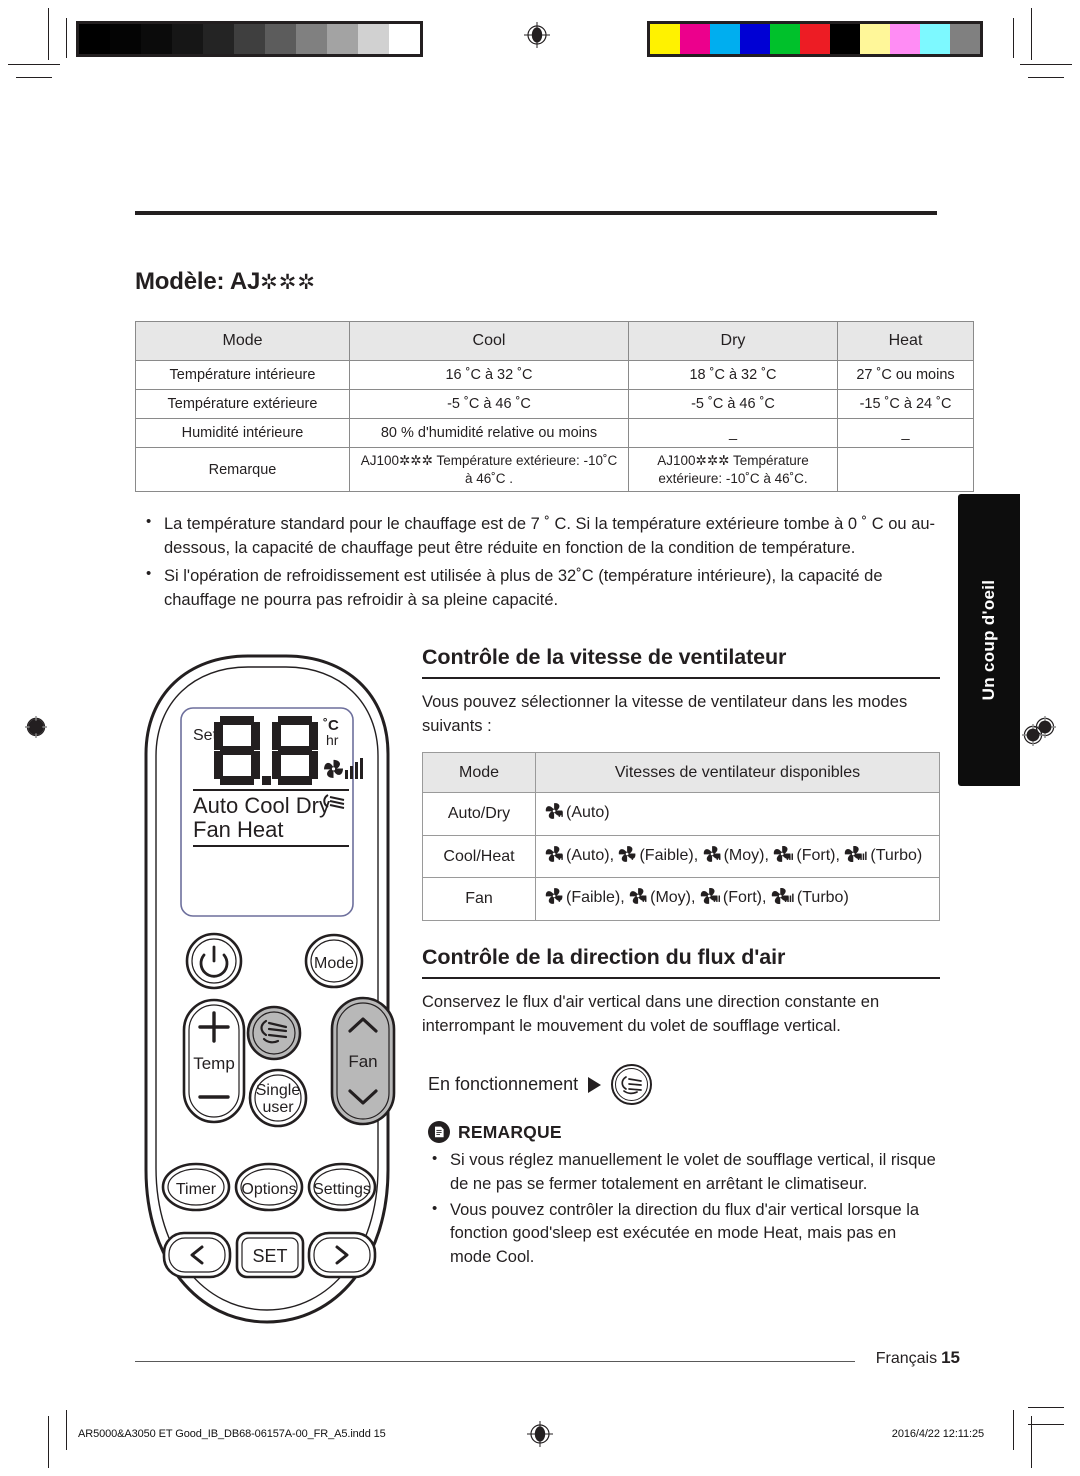 This screenshot has height=1476, width=1080. What do you see at coordinates (510, 1131) in the screenshot?
I see `note-title: REMARQUE` at bounding box center [510, 1131].